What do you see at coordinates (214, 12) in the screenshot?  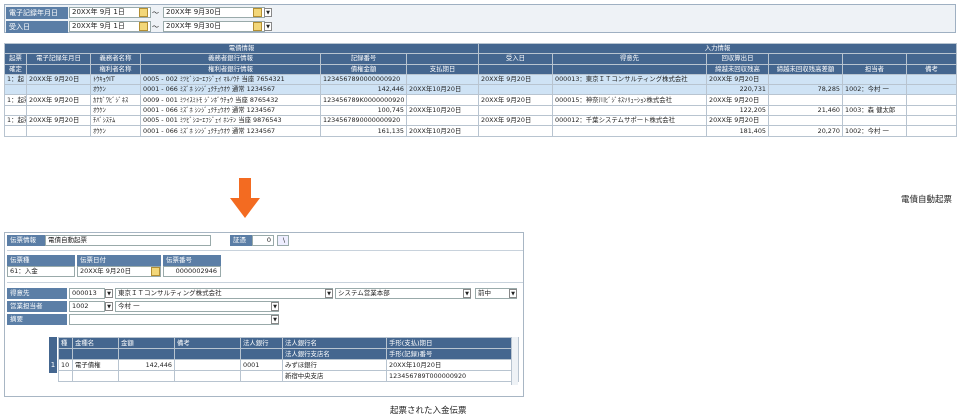 I see `record-date-to-input: 20XX年 9月30日` at bounding box center [214, 12].